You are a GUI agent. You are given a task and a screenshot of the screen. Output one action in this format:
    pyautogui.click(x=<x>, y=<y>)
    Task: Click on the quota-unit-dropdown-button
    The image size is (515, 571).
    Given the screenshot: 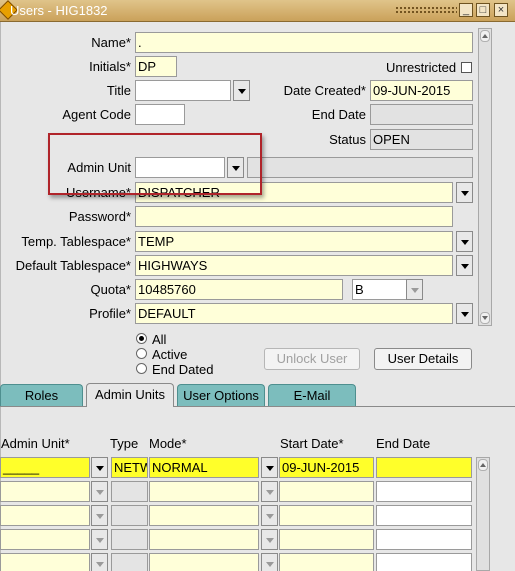 What is the action you would take?
    pyautogui.click(x=414, y=289)
    